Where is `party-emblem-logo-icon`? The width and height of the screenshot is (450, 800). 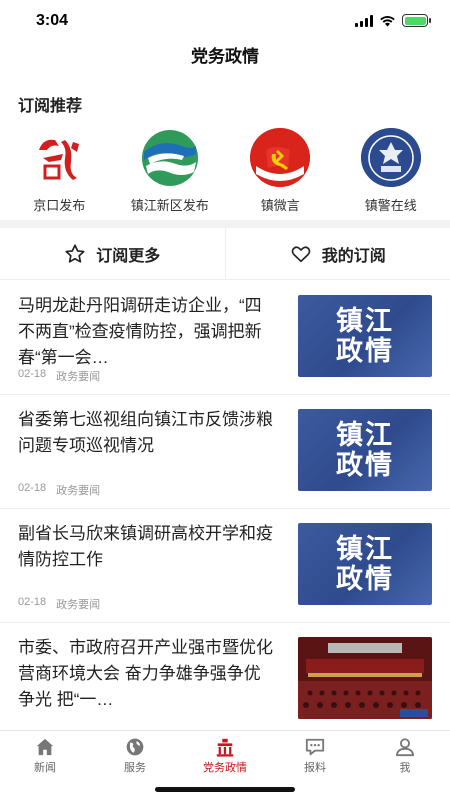 party-emblem-logo-icon is located at coordinates (280, 157).